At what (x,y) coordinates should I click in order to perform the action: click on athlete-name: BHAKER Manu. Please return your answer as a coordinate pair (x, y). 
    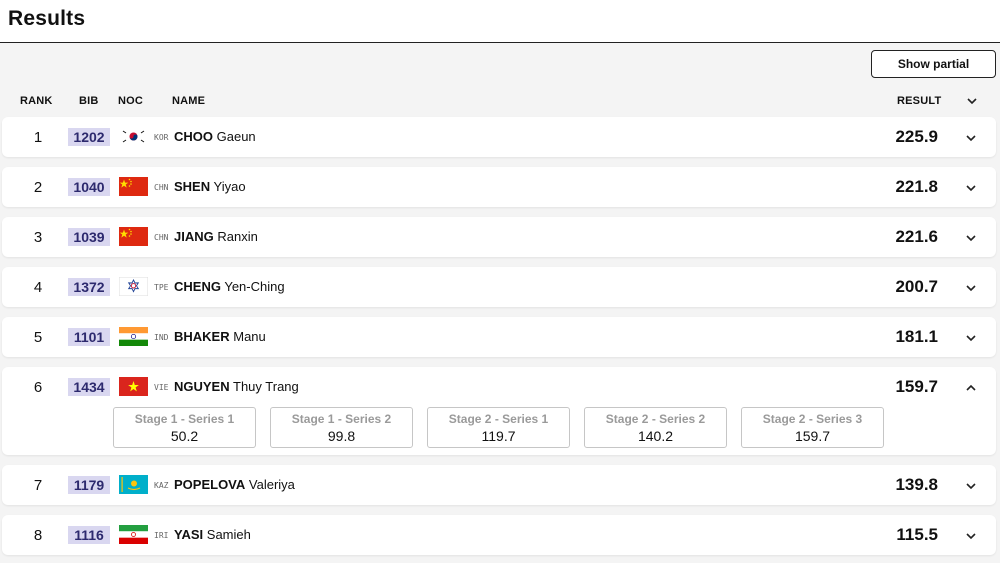
    Looking at the image, I should click on (220, 336).